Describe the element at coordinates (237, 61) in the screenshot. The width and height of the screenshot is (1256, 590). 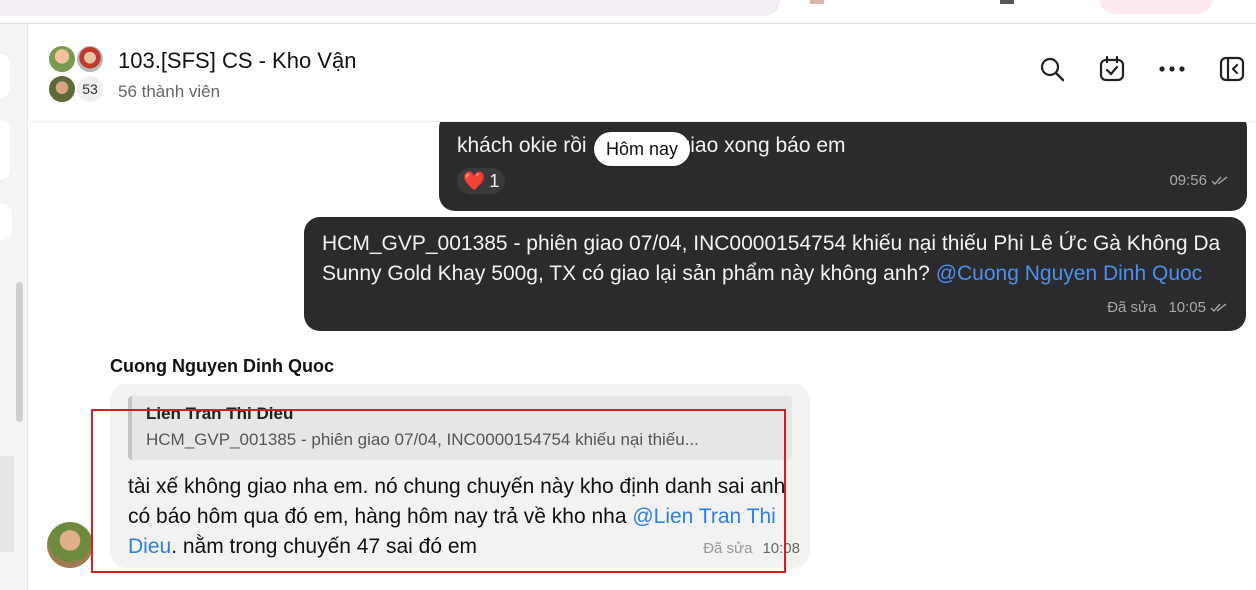
I see `group-title: 103.[SFS] CS - Kho Vận` at that location.